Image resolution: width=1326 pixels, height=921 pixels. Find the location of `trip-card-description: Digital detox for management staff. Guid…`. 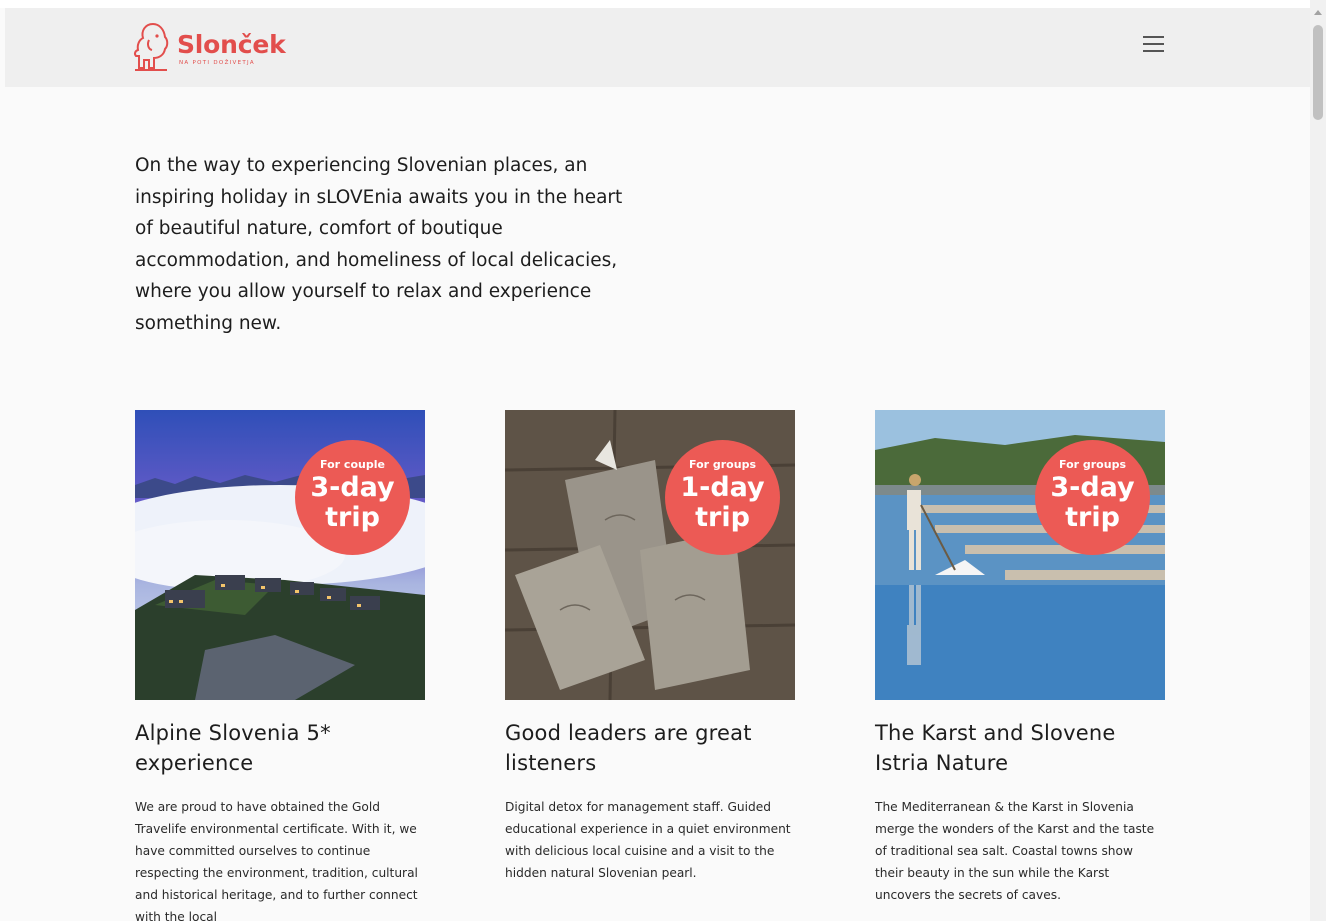

trip-card-description: Digital detox for management staff. Guid… is located at coordinates (648, 840).